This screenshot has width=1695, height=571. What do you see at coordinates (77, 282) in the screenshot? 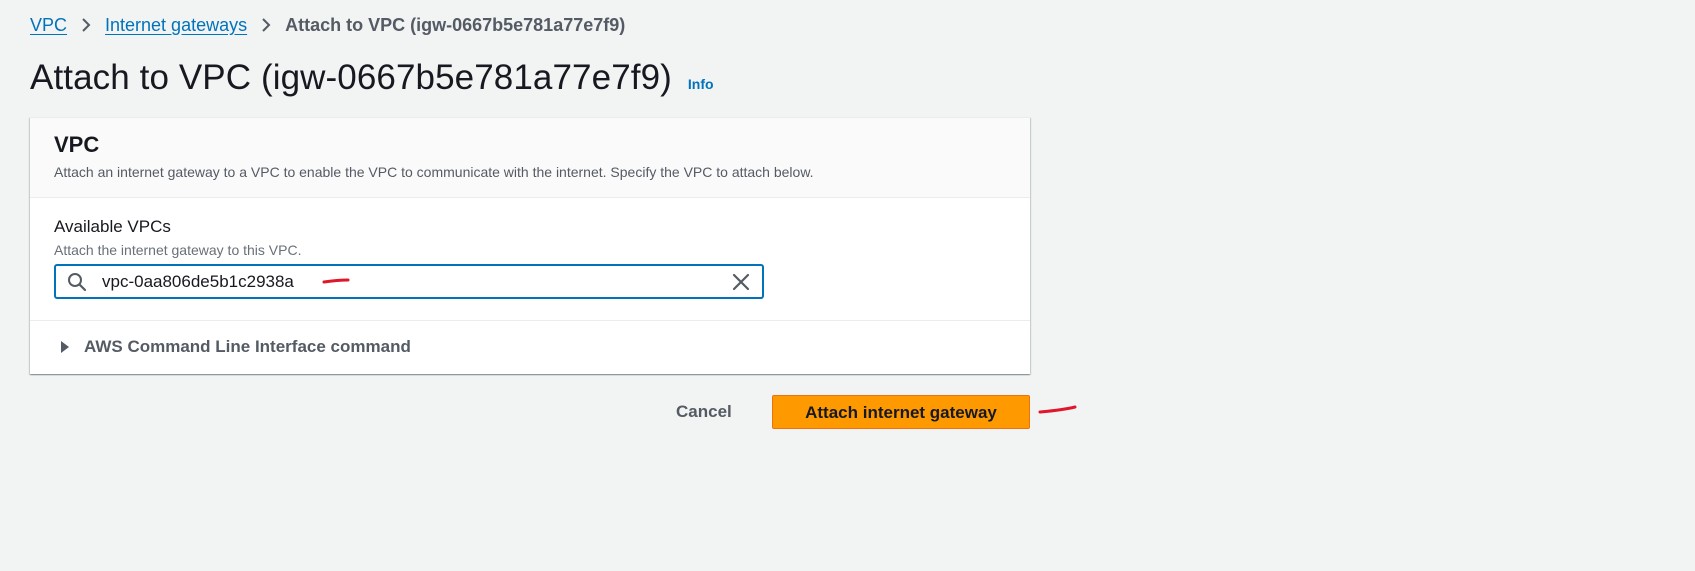
I see `search-icon` at bounding box center [77, 282].